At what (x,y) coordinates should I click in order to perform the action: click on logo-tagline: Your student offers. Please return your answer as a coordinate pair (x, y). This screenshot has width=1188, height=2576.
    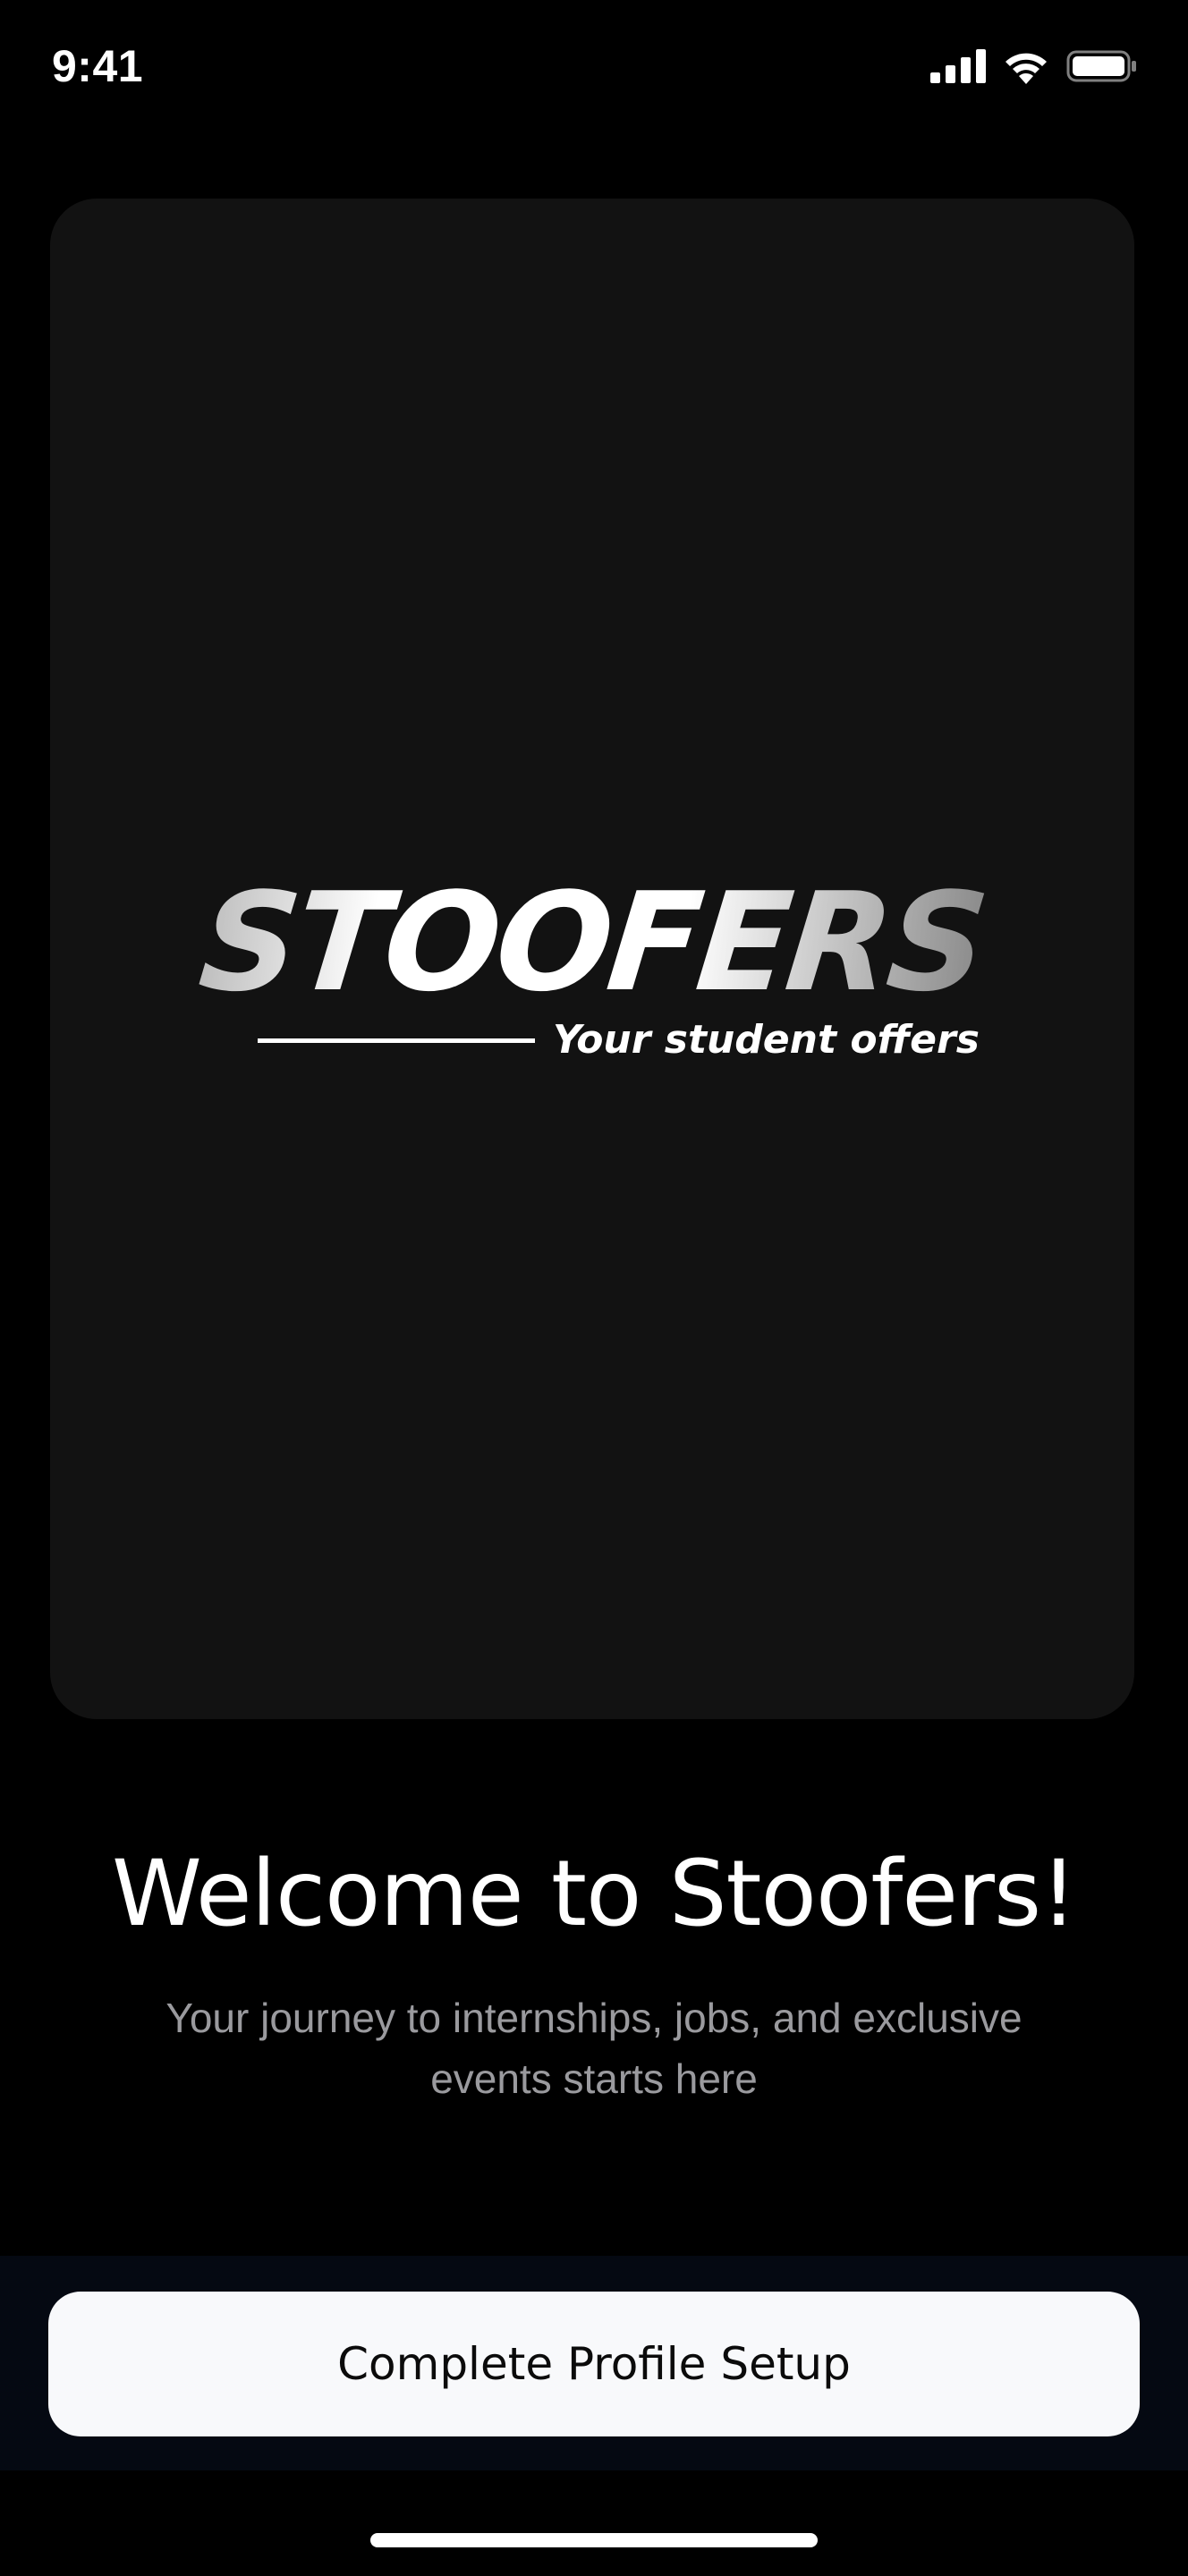
    Looking at the image, I should click on (766, 1040).